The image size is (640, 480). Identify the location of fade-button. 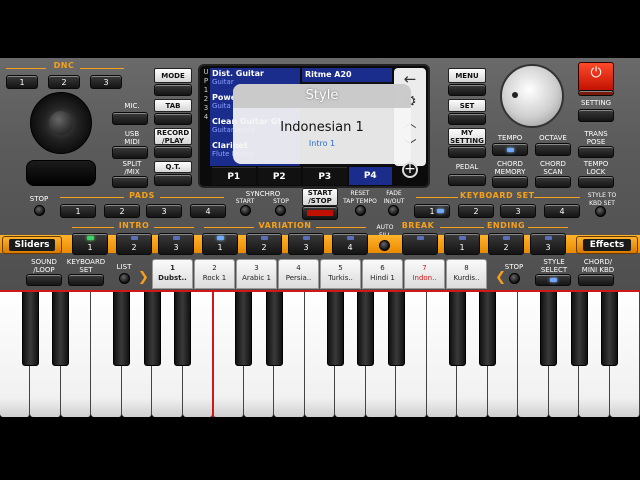
(393, 210).